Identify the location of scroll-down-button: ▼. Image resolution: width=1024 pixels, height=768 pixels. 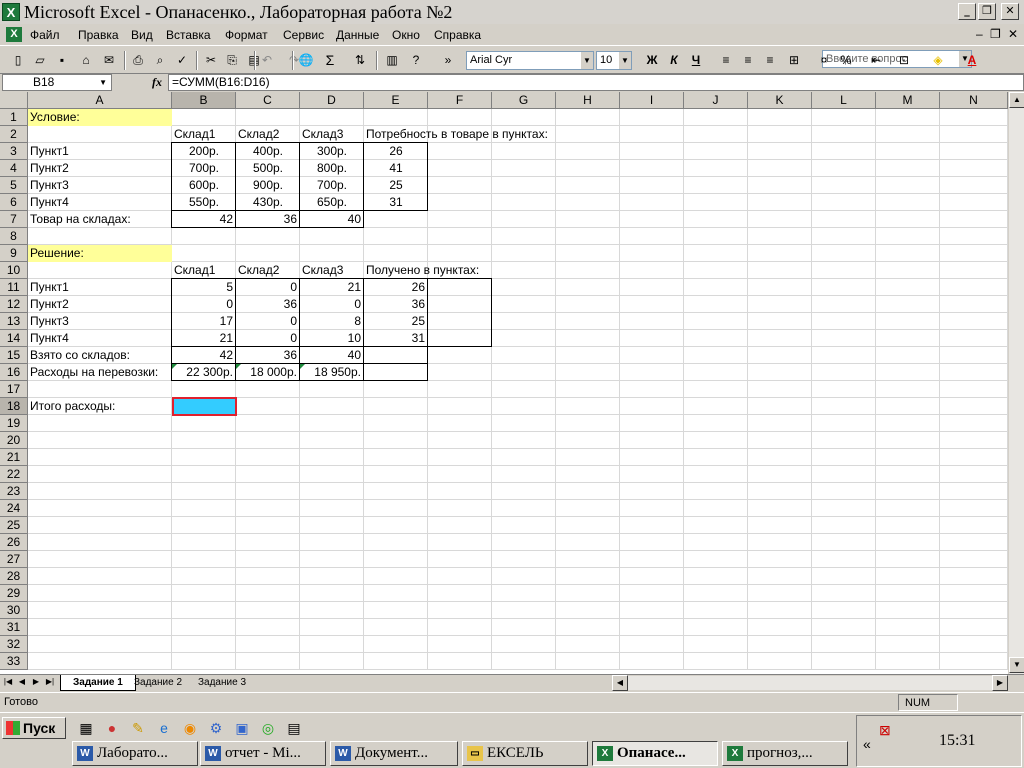
(1016, 665).